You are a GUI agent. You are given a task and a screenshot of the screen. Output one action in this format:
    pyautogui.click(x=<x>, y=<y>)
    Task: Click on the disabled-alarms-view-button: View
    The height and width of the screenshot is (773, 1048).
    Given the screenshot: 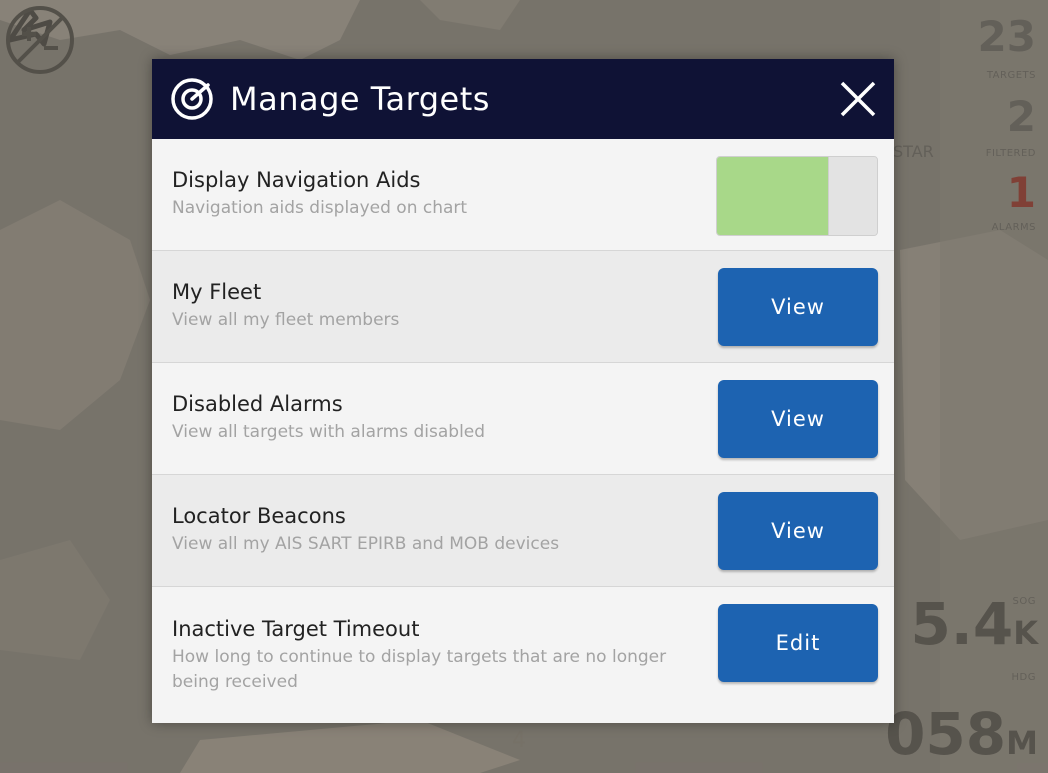 What is the action you would take?
    pyautogui.click(x=798, y=419)
    